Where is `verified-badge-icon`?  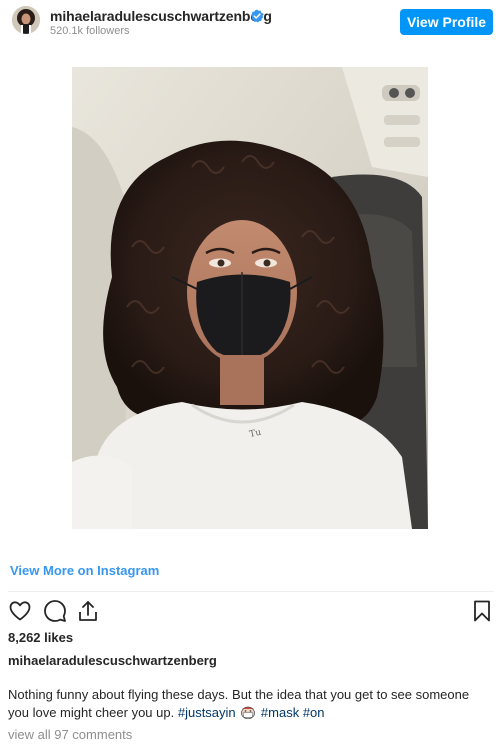 verified-badge-icon is located at coordinates (257, 16).